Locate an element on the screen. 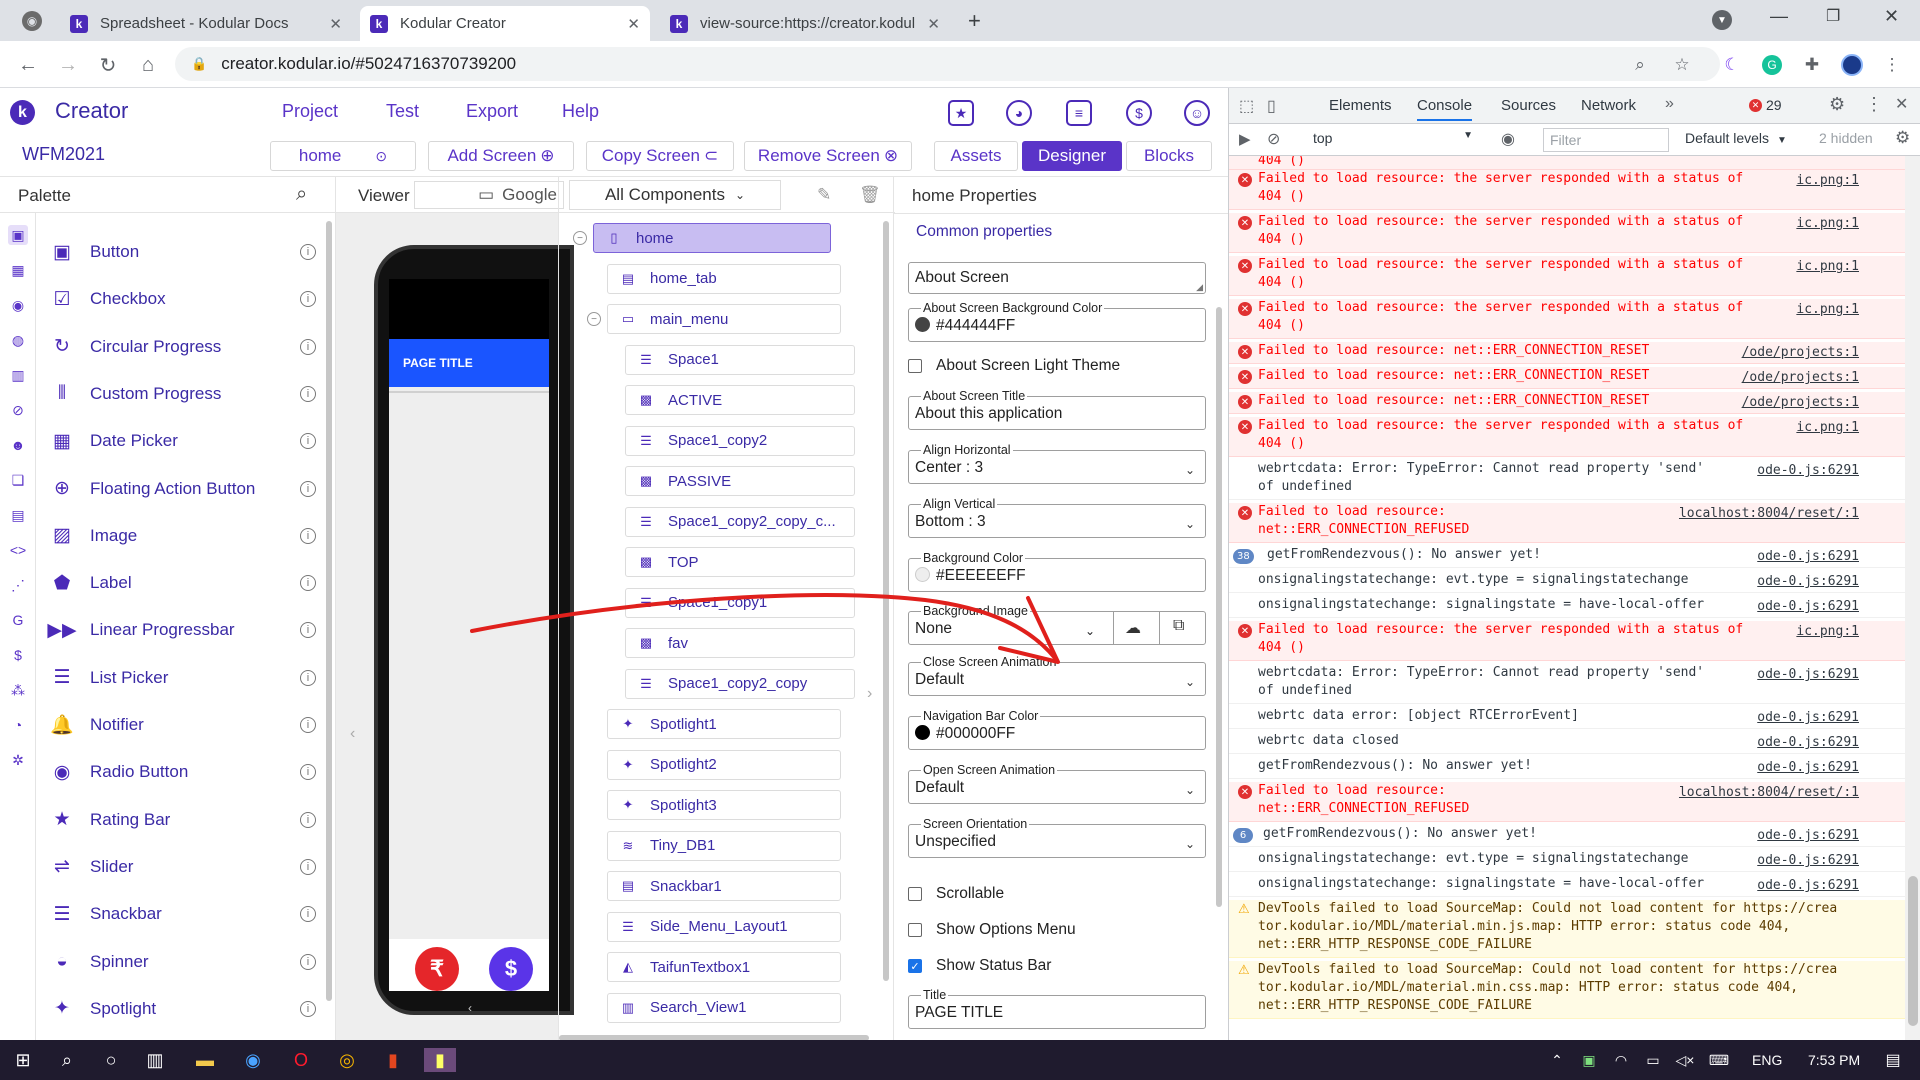 Image resolution: width=1920 pixels, height=1080 pixels. volume-muted-icon: ◁× is located at coordinates (1685, 1060).